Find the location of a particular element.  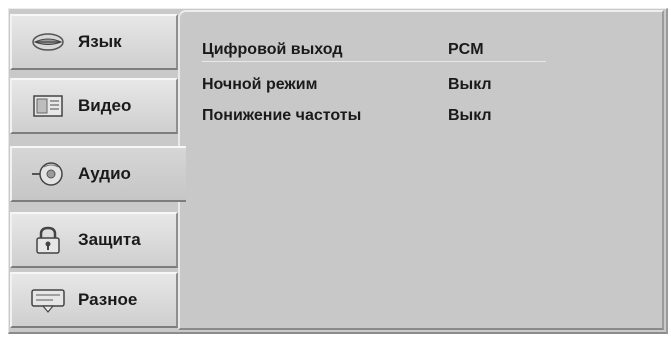

tab-video-label: Видео is located at coordinates (105, 105).